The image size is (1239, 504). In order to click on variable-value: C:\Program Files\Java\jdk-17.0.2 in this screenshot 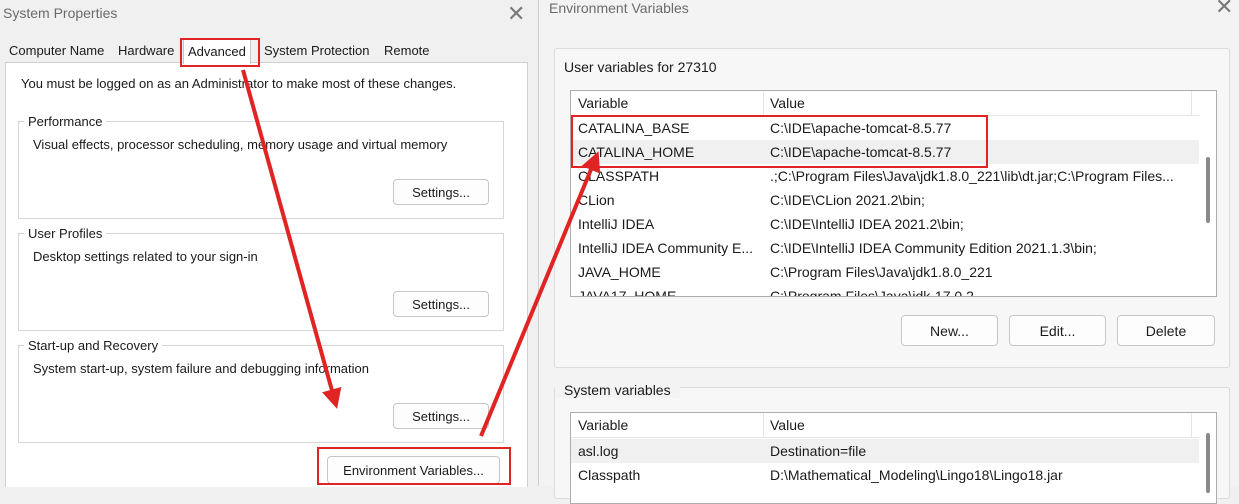, I will do `click(872, 292)`.